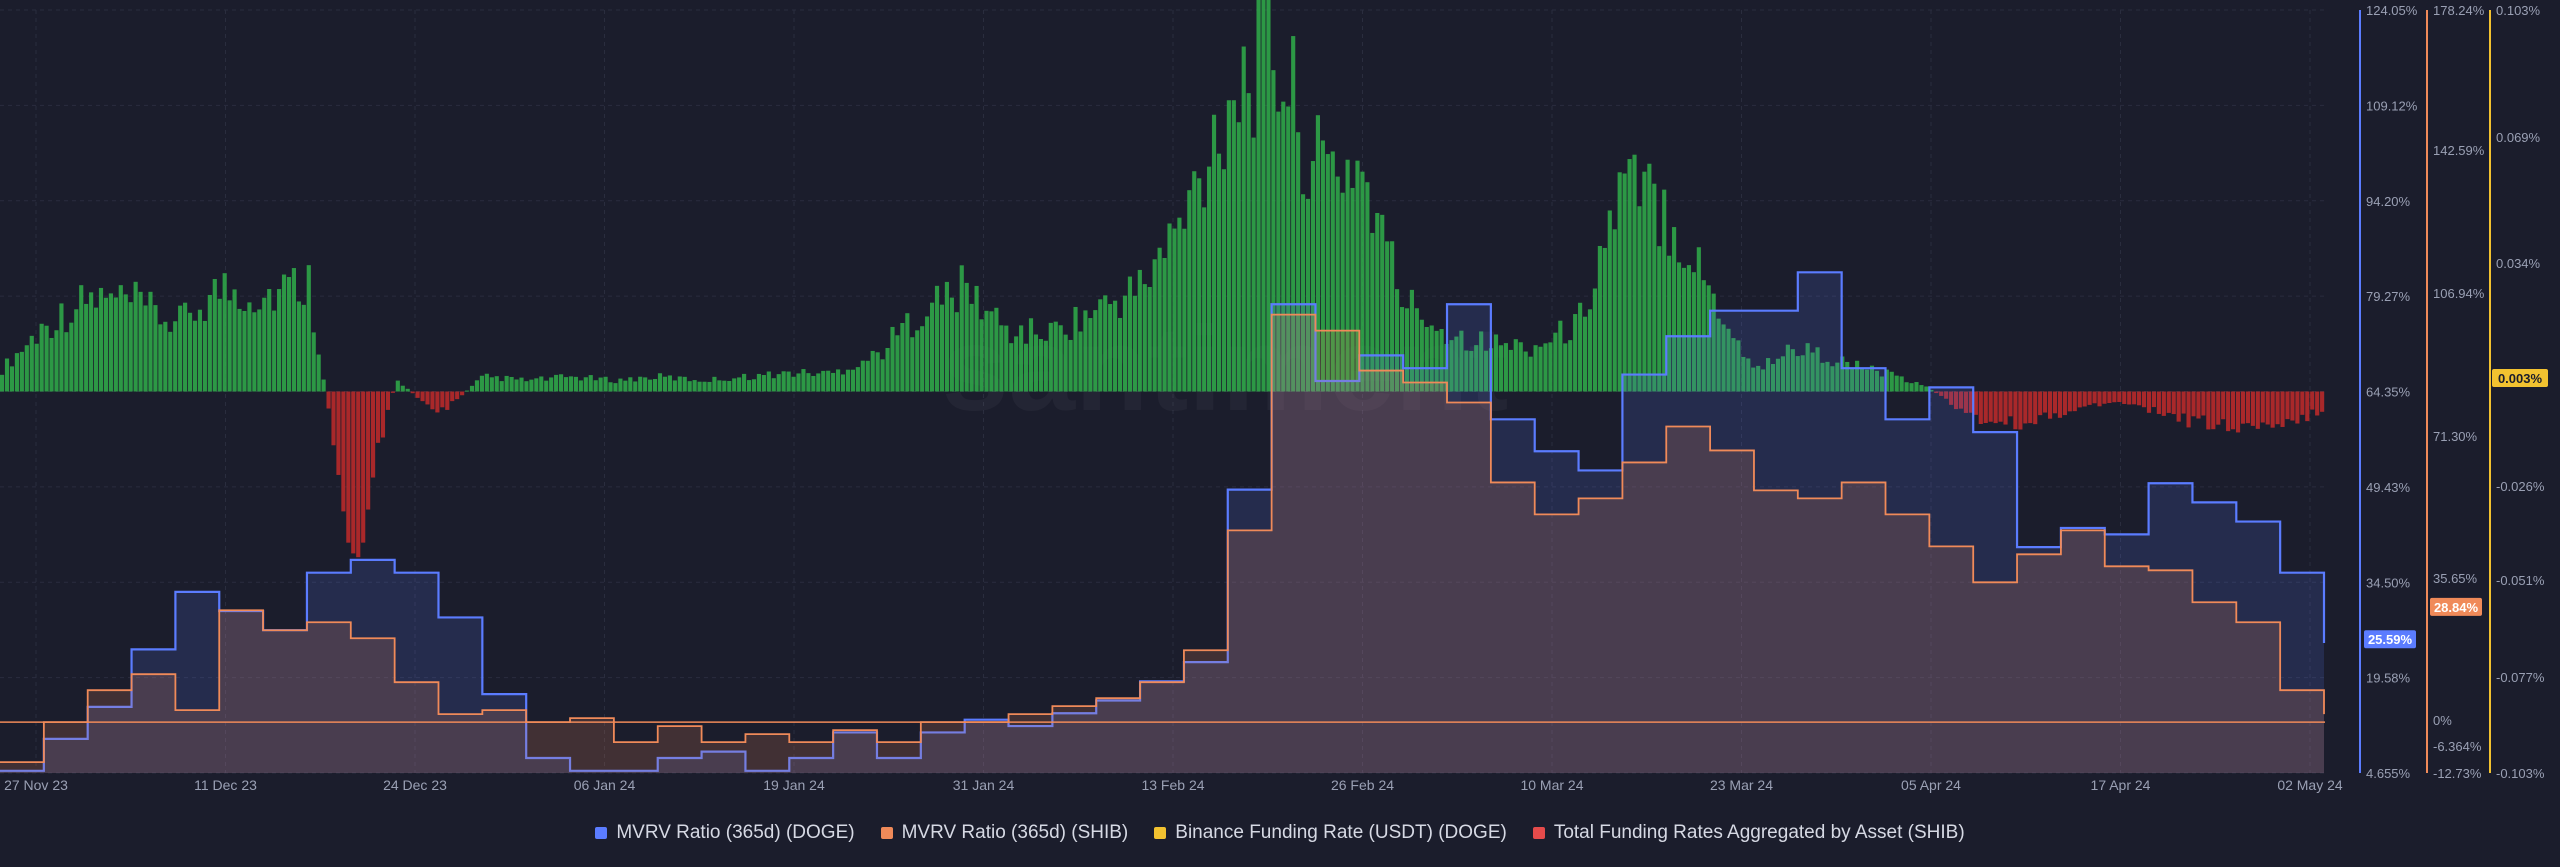 This screenshot has width=2560, height=867. I want to click on shib-axis-tick: 0%, so click(2442, 720).